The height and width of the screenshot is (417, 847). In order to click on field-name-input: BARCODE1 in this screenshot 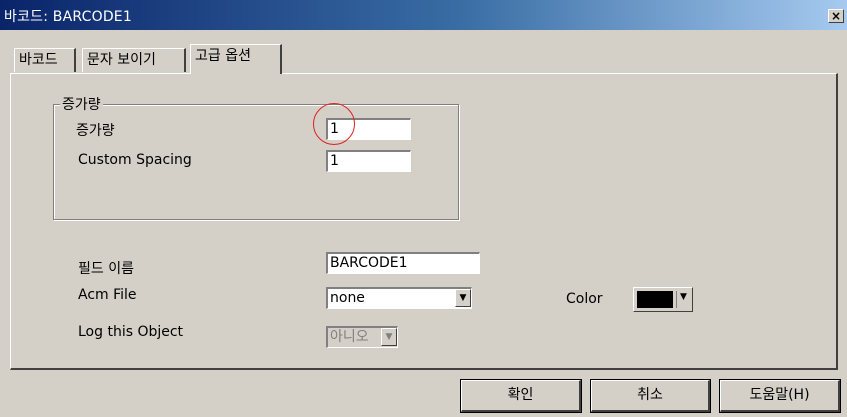, I will do `click(403, 263)`.